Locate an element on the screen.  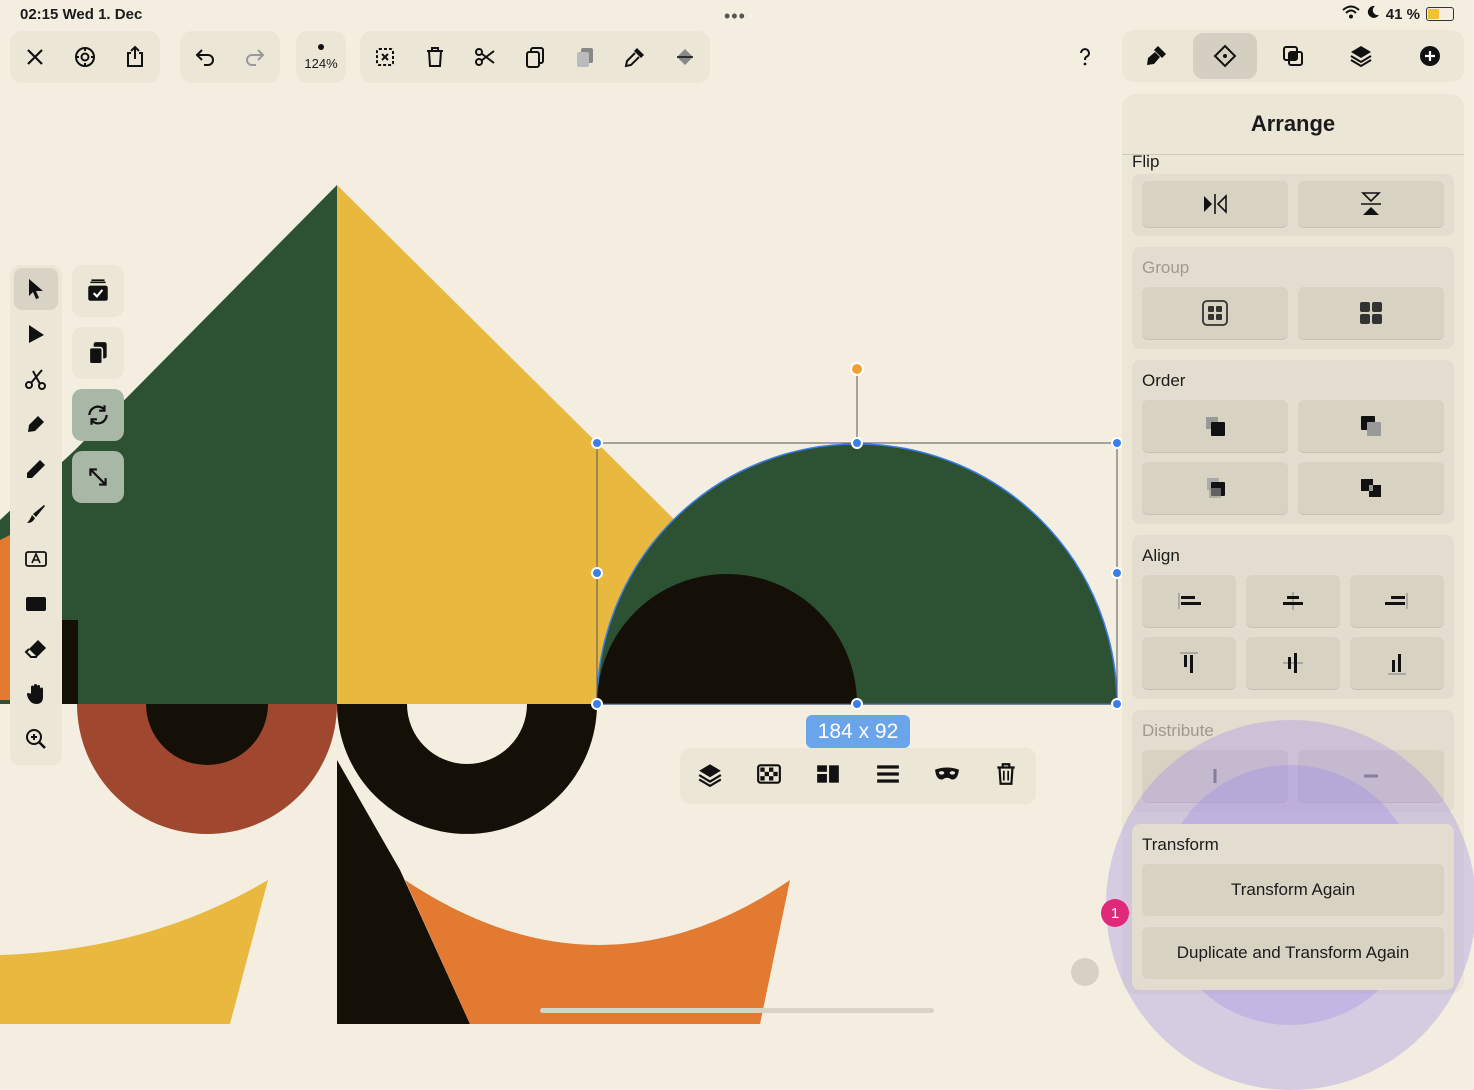
duplicate-icon is located at coordinates (97, 353).